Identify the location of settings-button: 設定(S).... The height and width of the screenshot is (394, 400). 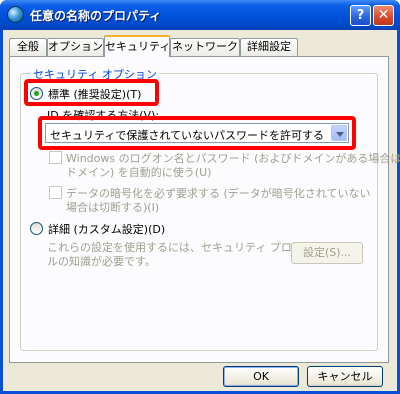
(327, 253).